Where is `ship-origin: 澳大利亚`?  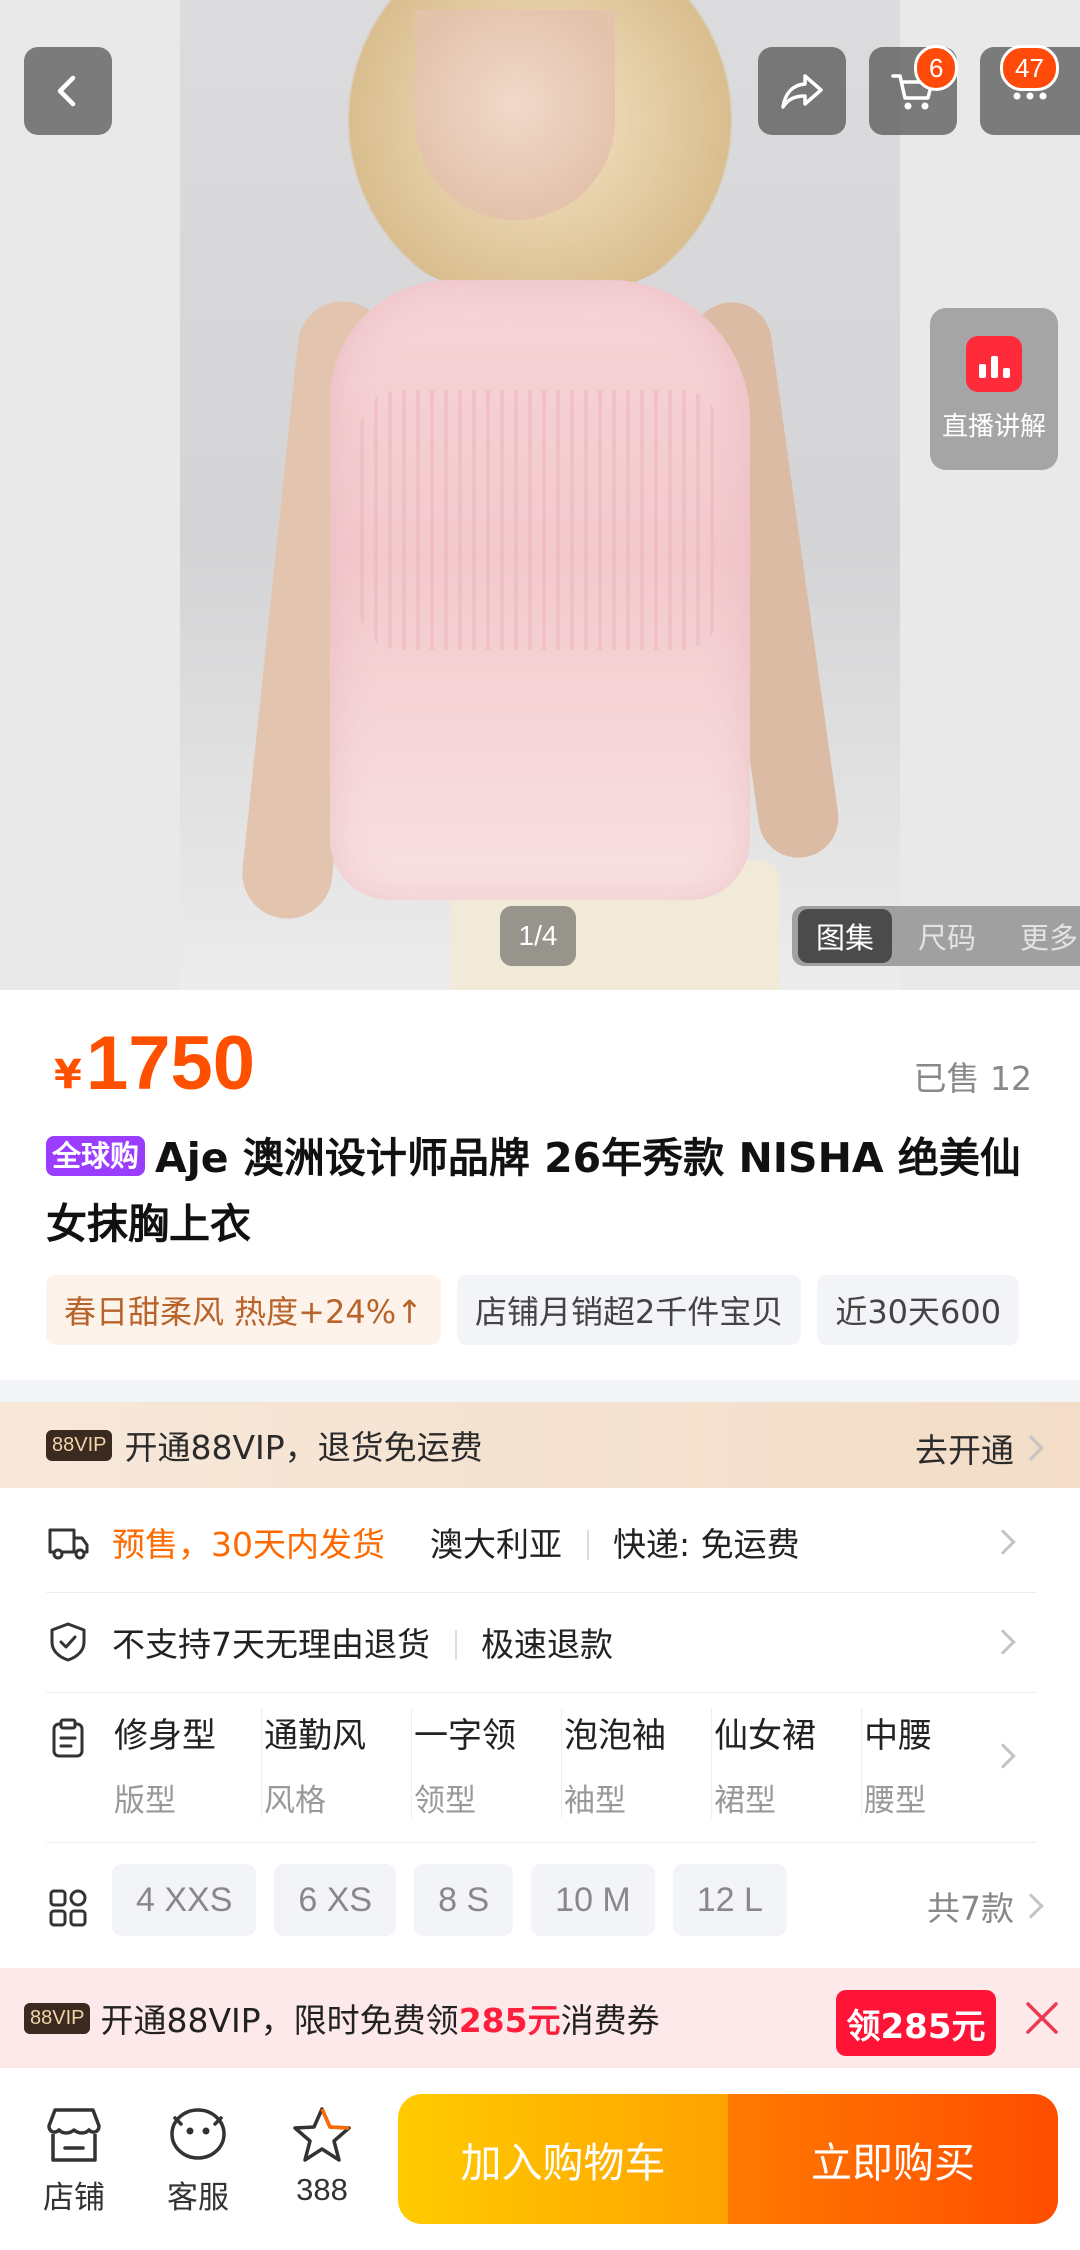 ship-origin: 澳大利亚 is located at coordinates (496, 1544).